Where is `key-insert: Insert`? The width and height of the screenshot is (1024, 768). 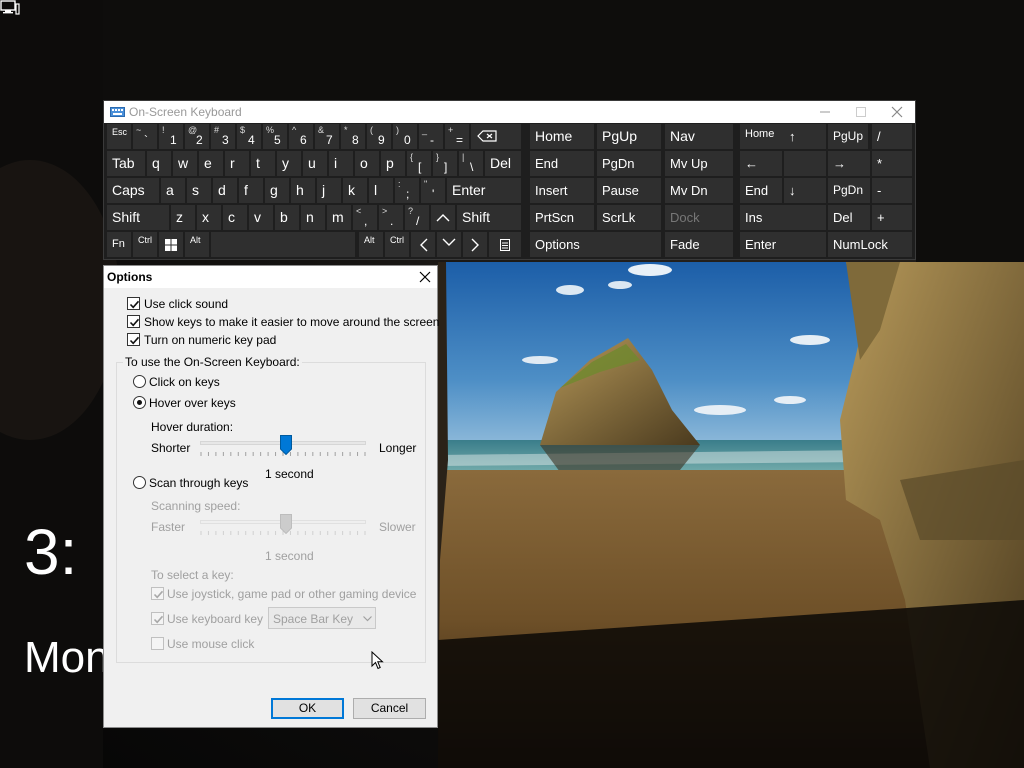
key-insert: Insert is located at coordinates (562, 190).